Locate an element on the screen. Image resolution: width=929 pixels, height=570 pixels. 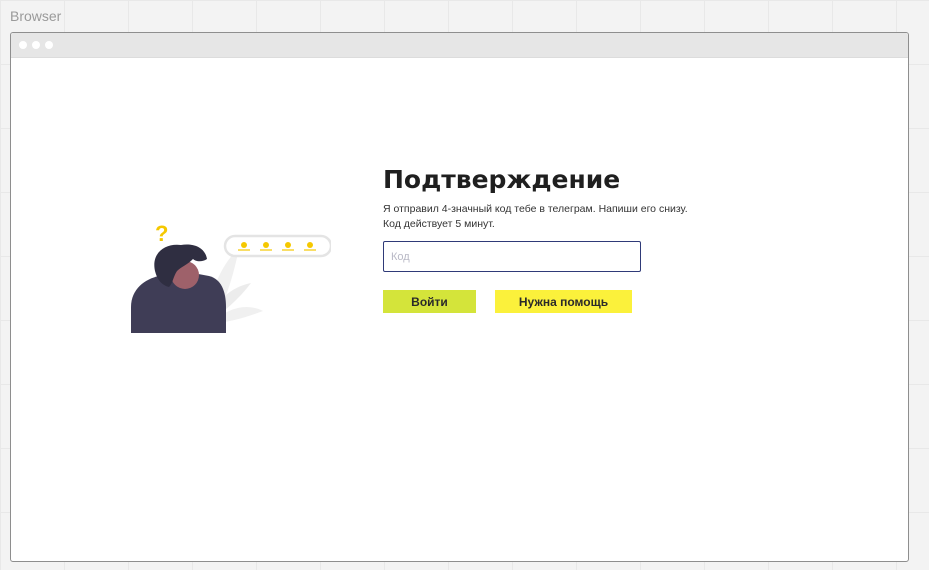
canvas-label: Browser is located at coordinates (36, 16).